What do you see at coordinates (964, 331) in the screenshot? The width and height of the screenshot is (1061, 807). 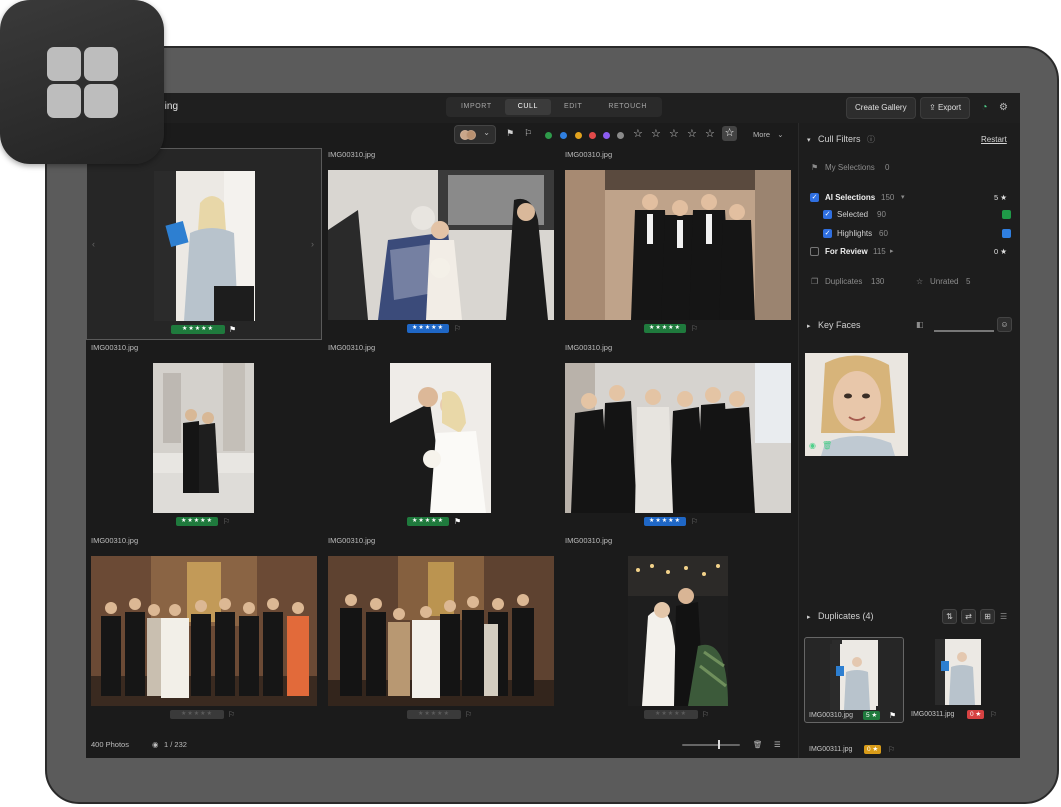 I see `face-size-slider` at bounding box center [964, 331].